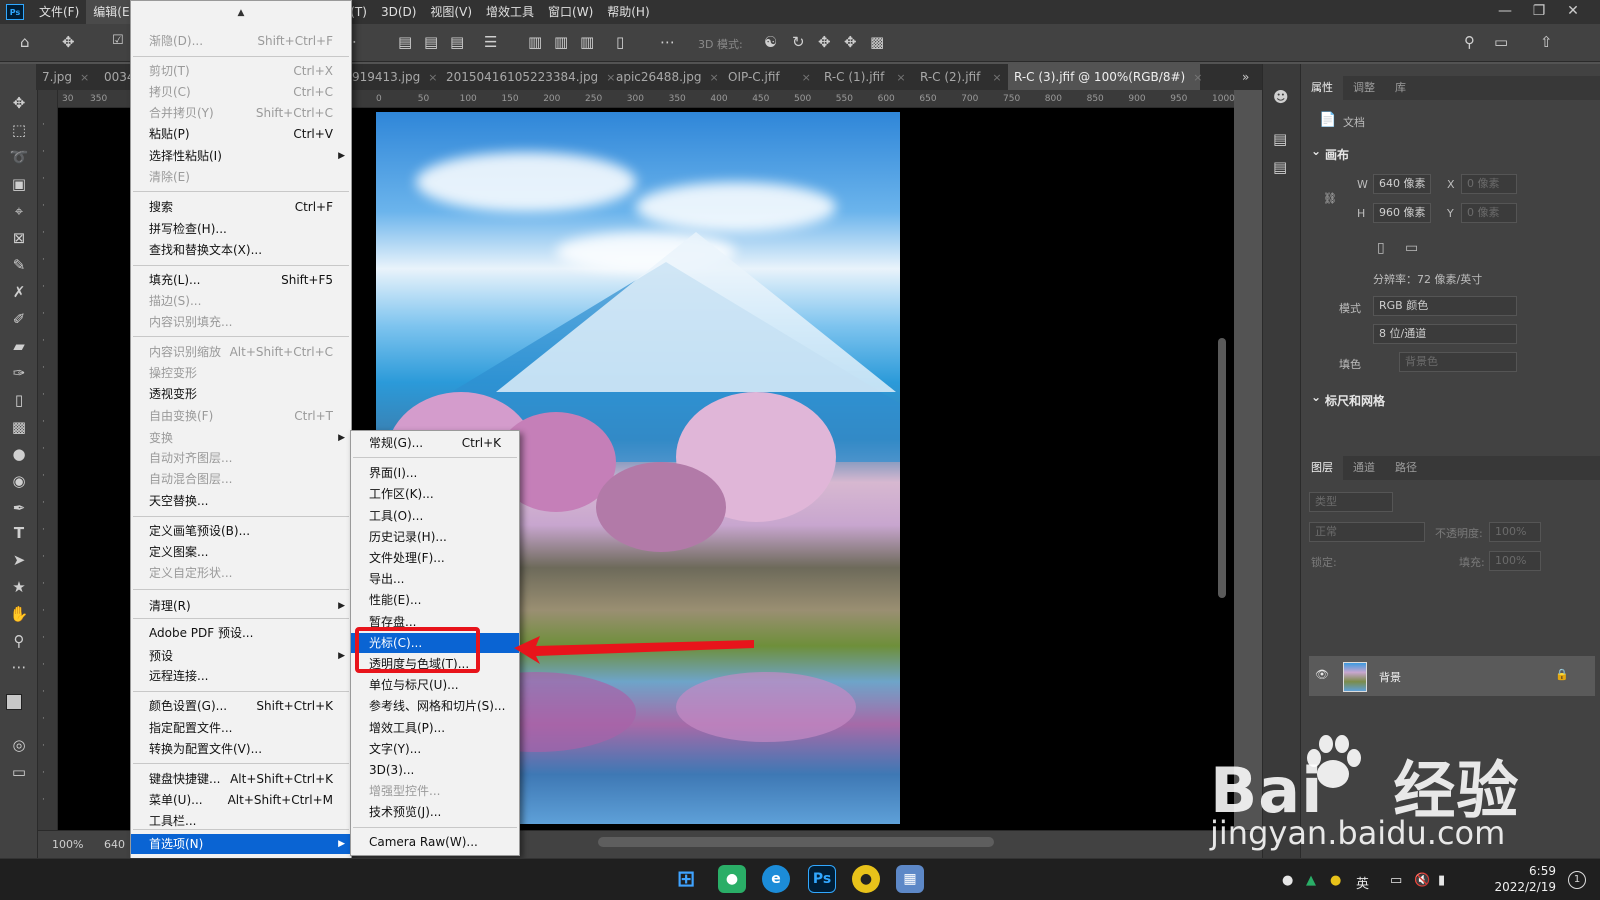 This screenshot has height=900, width=1600. What do you see at coordinates (435, 443) in the screenshot?
I see `submenu-item: 常规(G)... Ctrl+K` at bounding box center [435, 443].